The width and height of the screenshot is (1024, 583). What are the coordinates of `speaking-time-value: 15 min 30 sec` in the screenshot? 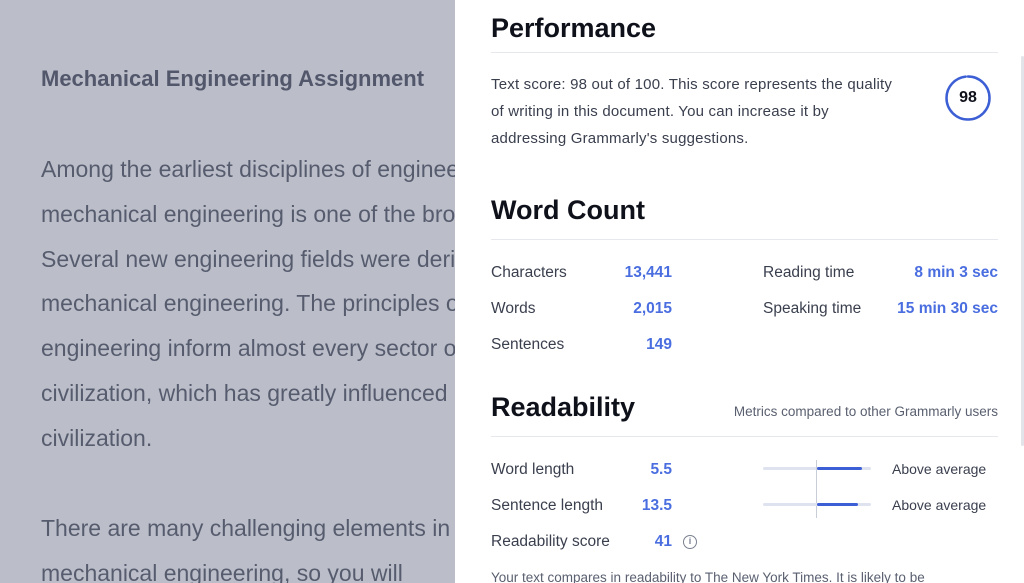 It's located at (947, 308).